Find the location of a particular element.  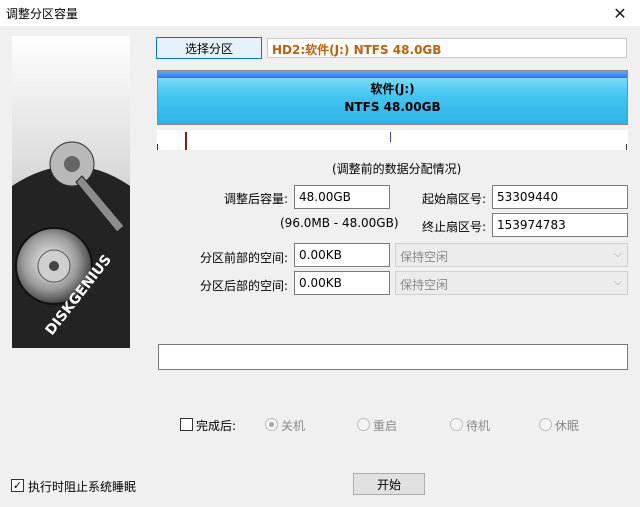

after-completion-label: 完成后: is located at coordinates (216, 426).